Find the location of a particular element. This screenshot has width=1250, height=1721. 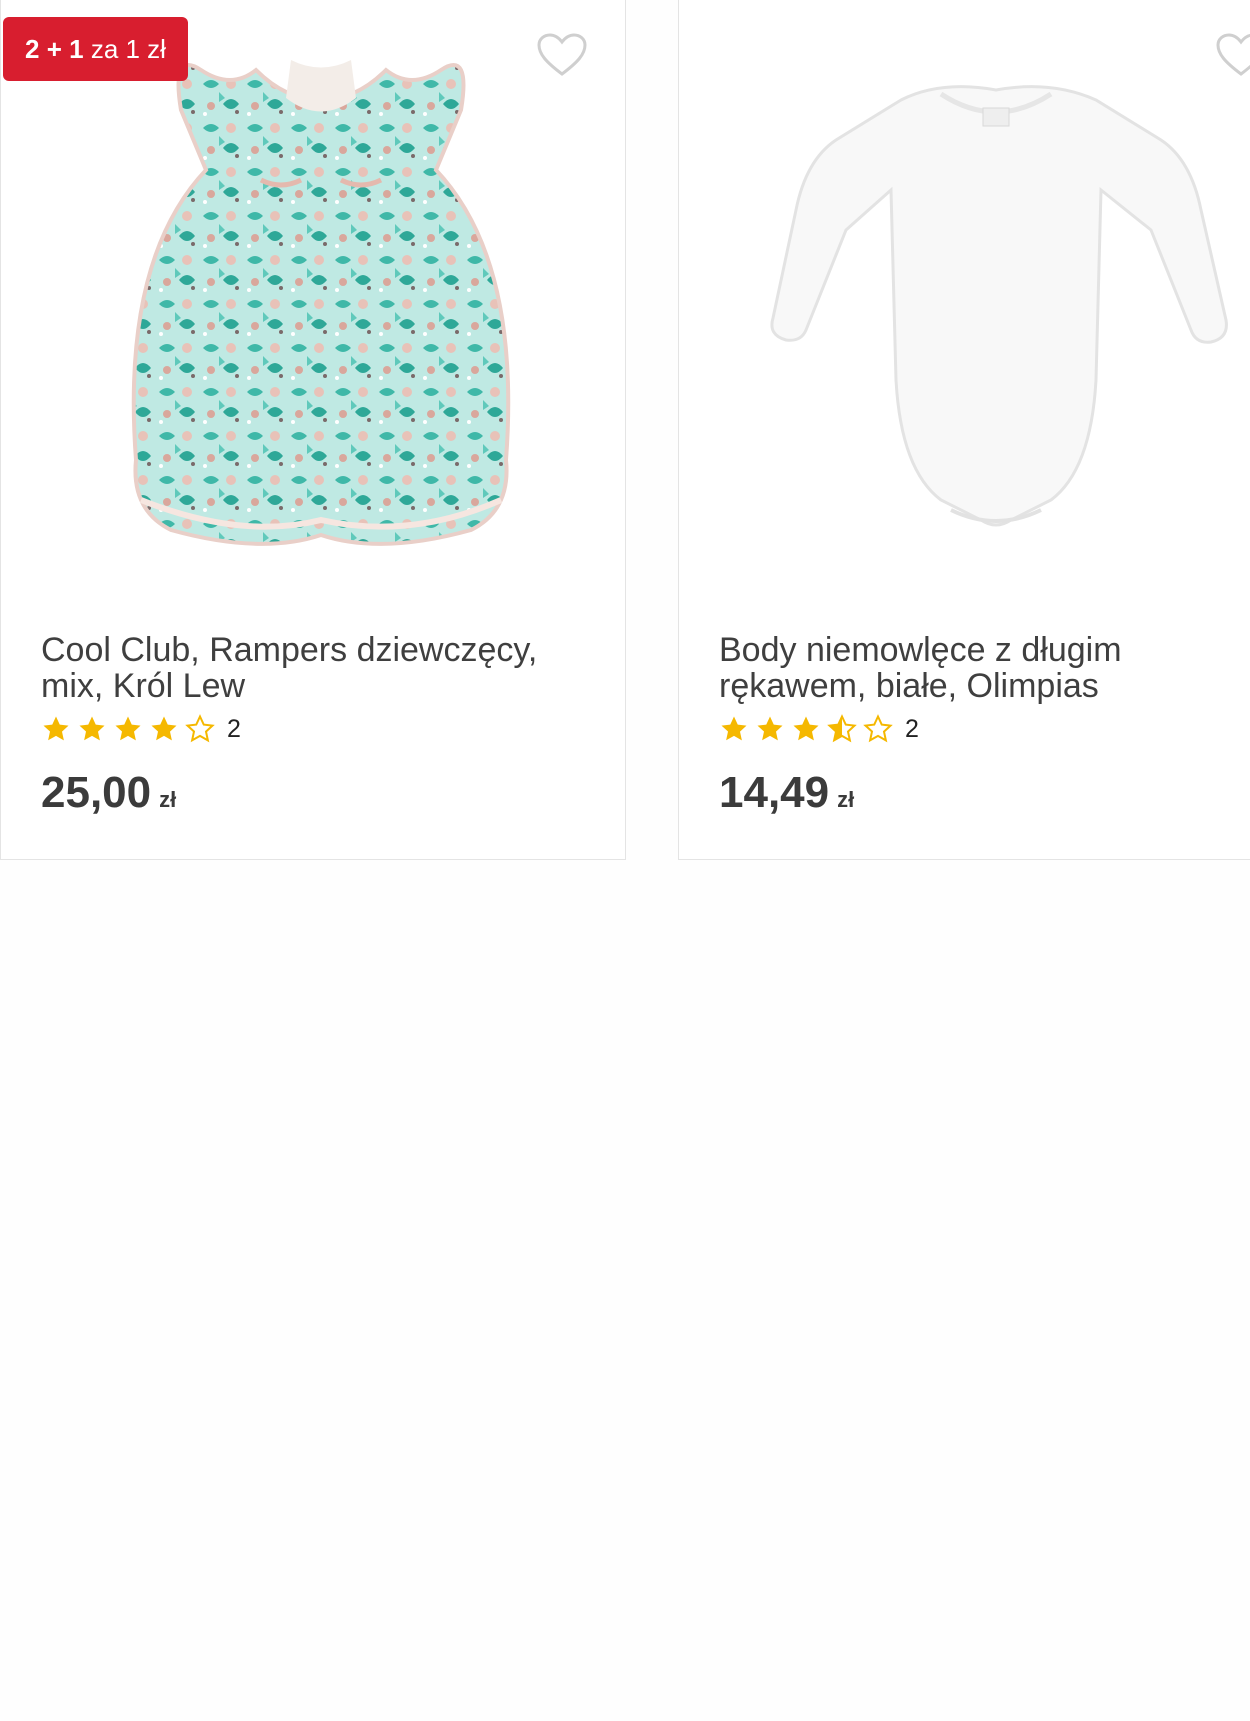

product-price: 14,49 zł is located at coordinates (786, 793).